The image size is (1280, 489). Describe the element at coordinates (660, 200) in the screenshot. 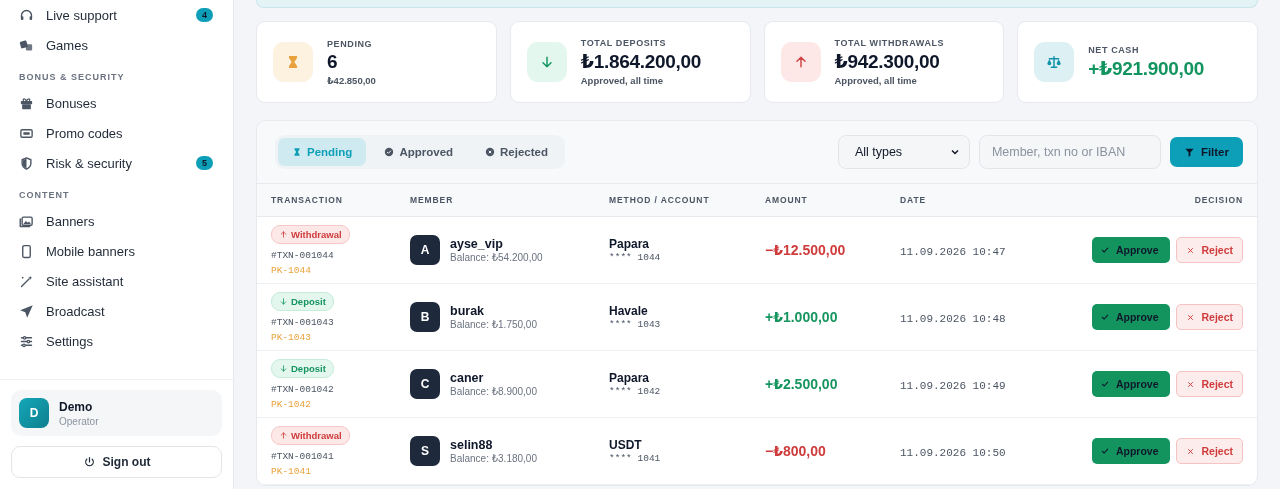

I see `column-header: METHOD / ACCOUNT` at that location.